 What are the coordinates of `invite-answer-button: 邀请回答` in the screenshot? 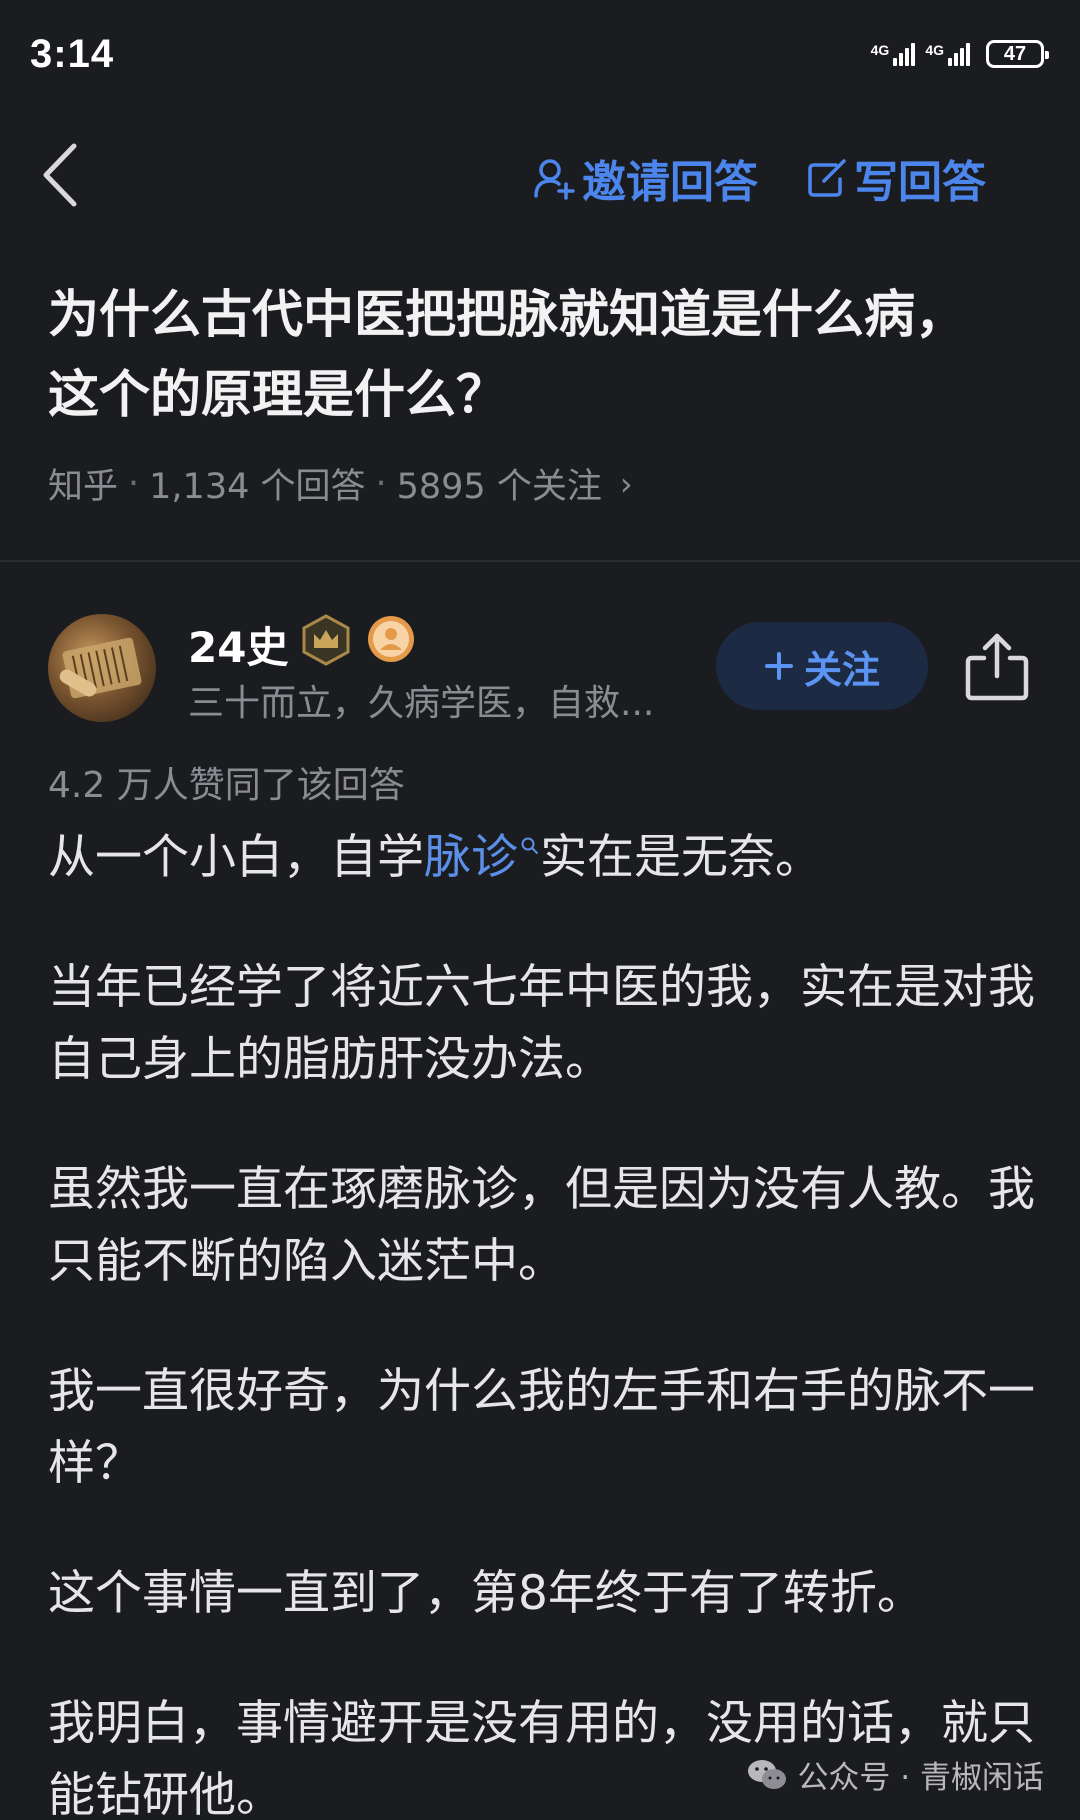 It's located at (645, 178).